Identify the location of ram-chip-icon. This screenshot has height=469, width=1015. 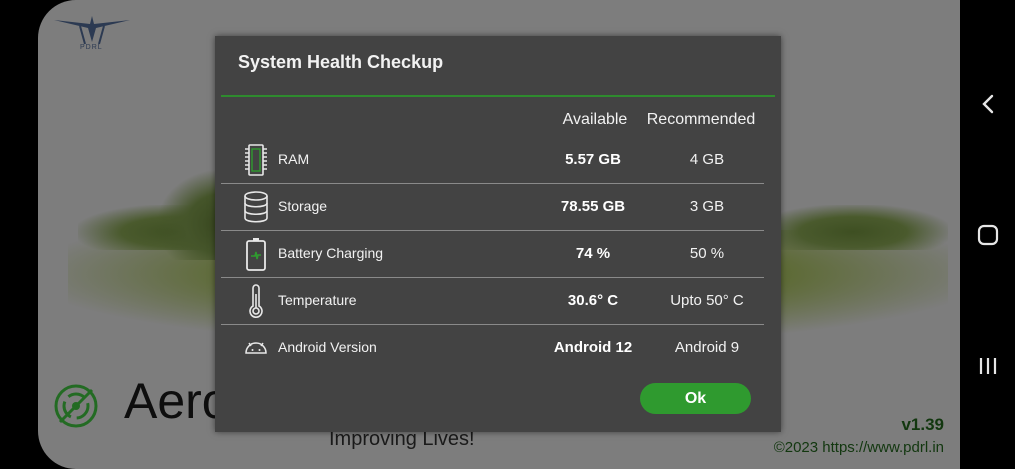
(256, 160).